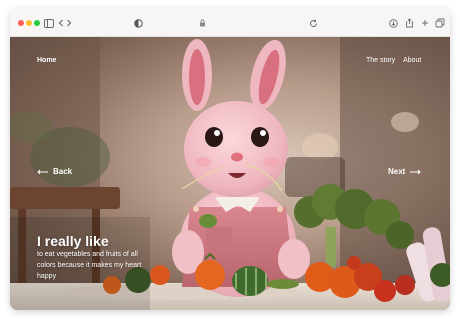 This screenshot has width=460, height=319. What do you see at coordinates (425, 23) in the screenshot?
I see `add-tab-icon` at bounding box center [425, 23].